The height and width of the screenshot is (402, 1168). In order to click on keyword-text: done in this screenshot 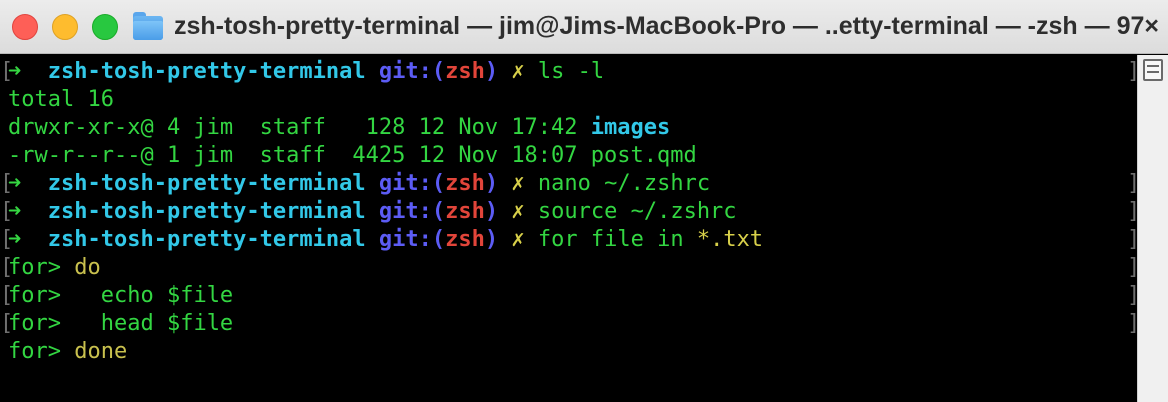, I will do `click(101, 351)`.